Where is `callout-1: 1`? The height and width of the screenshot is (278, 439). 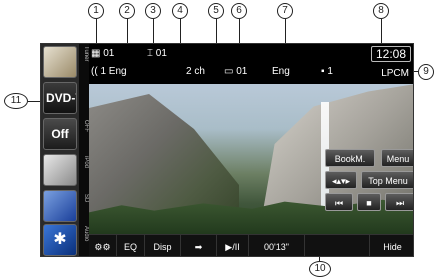
callout-1: 1 is located at coordinates (96, 11).